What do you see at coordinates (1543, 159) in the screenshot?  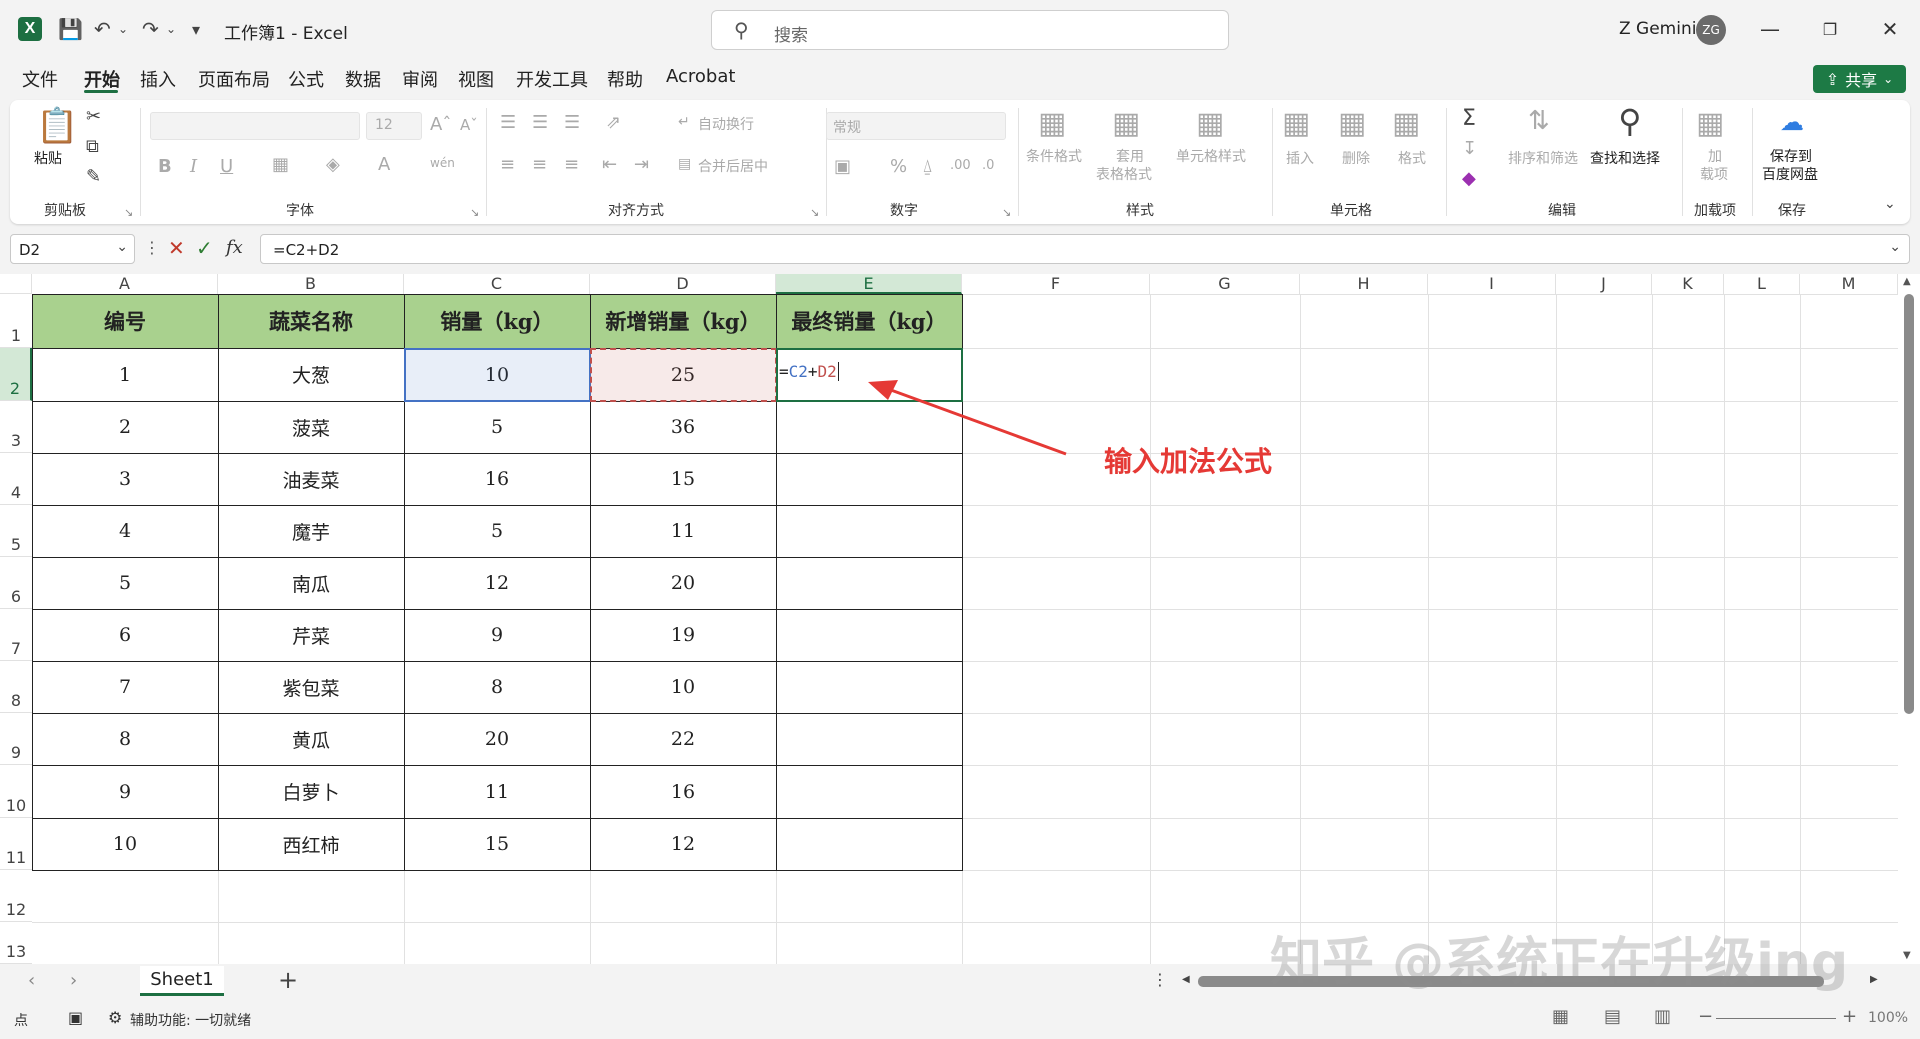 I see `sort-filter-label: 排序和筛选` at bounding box center [1543, 159].